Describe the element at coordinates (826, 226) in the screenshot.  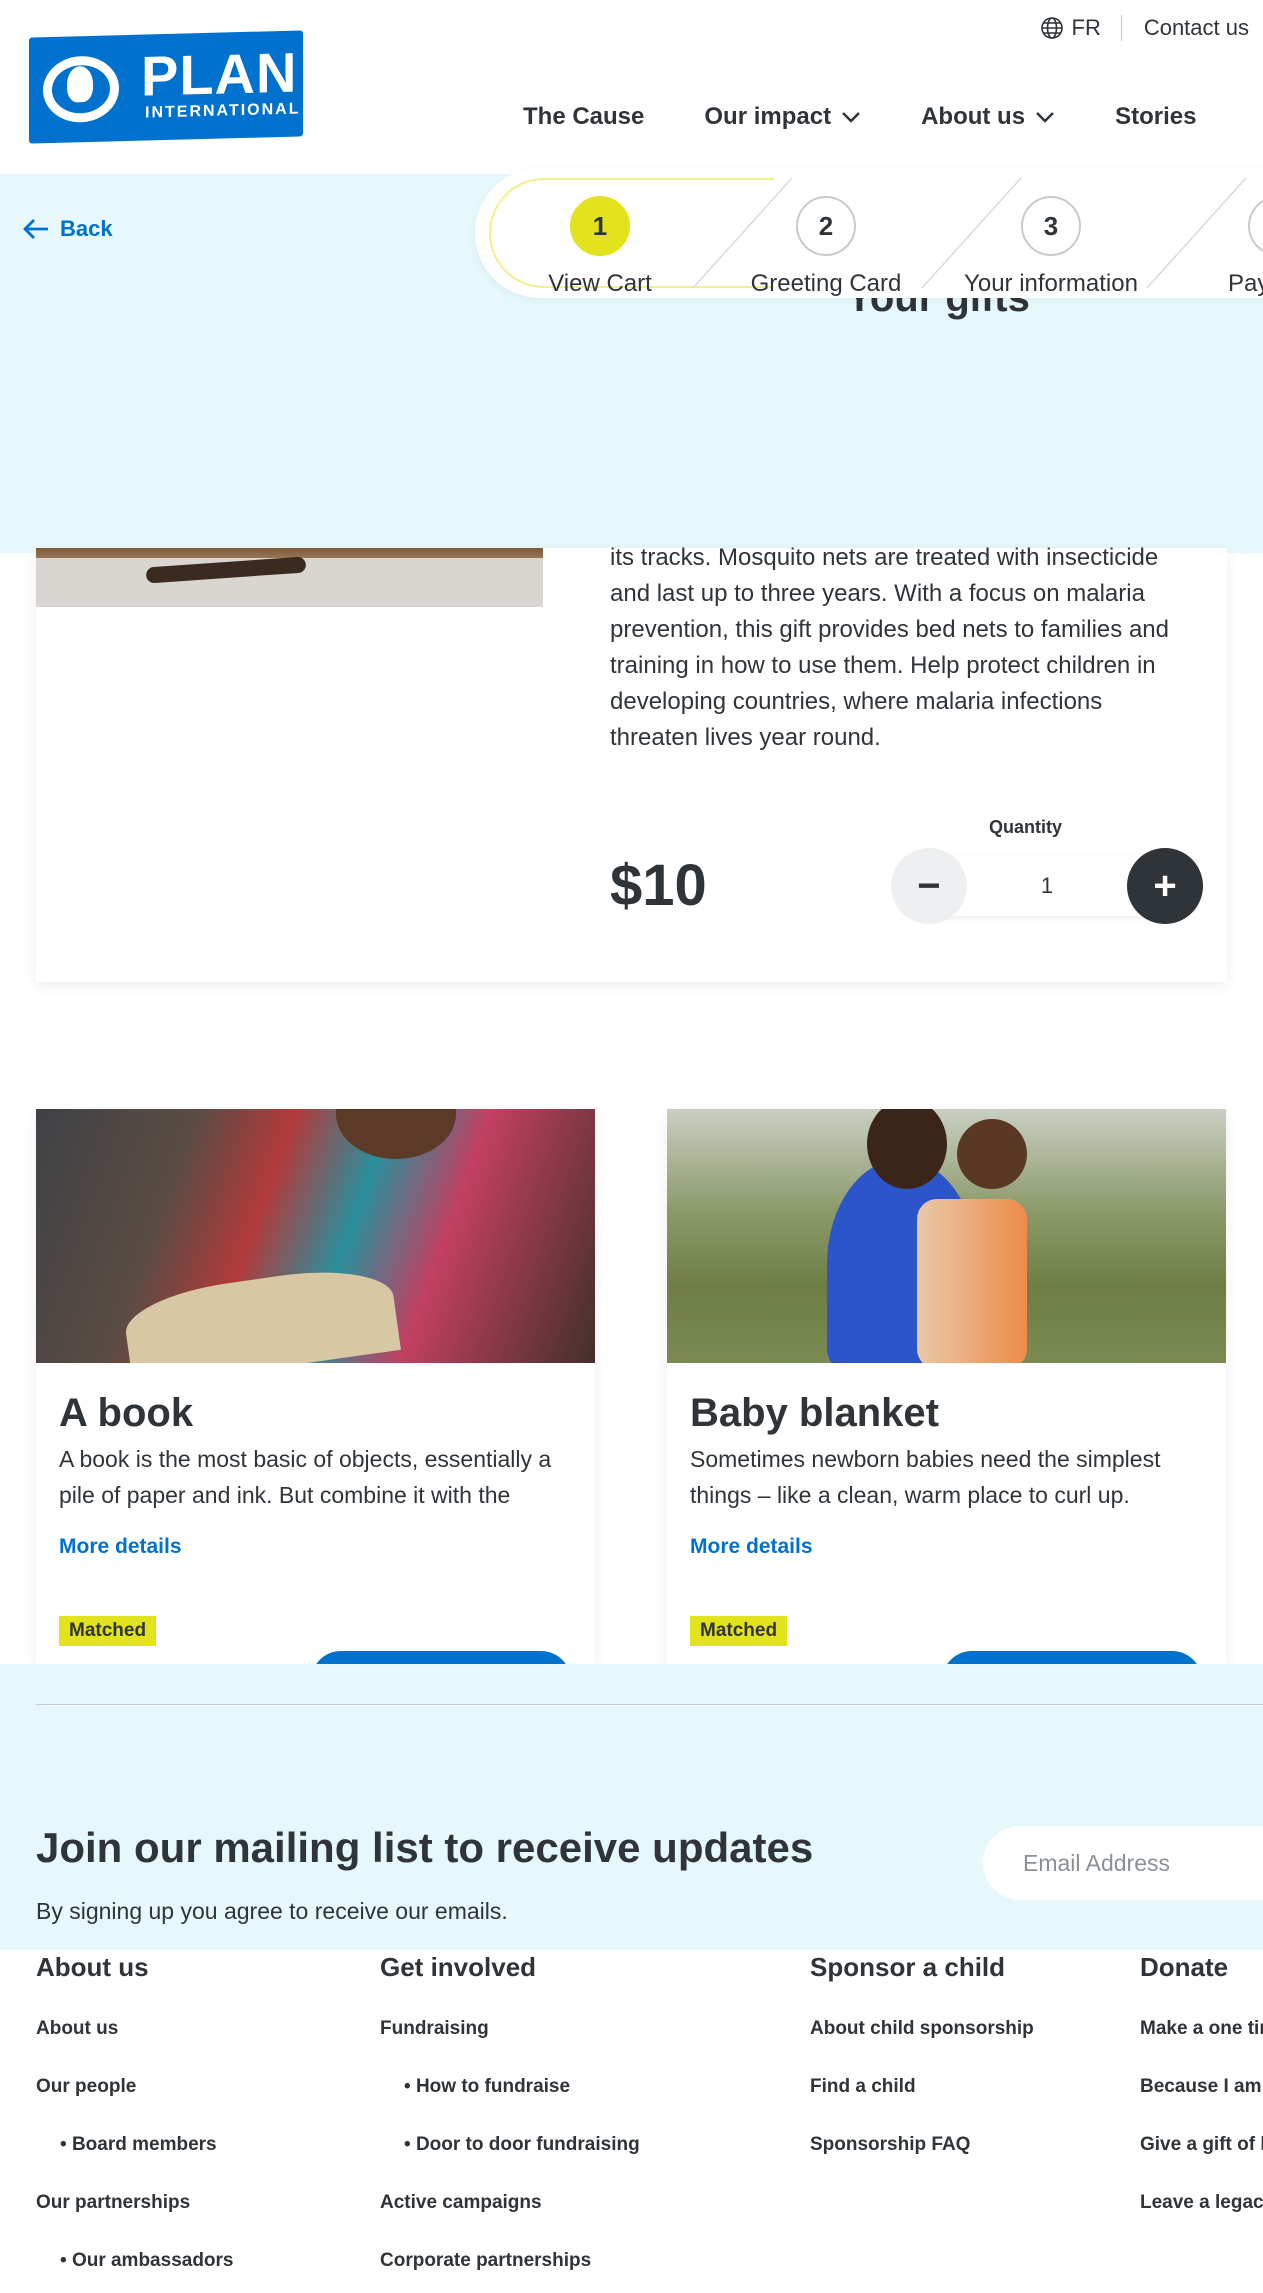
I see `step-number: 2` at that location.